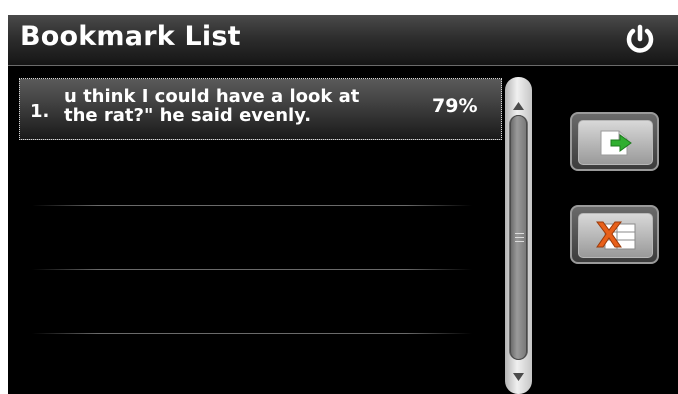 The image size is (678, 394). I want to click on bookmark-number: 1., so click(40, 111).